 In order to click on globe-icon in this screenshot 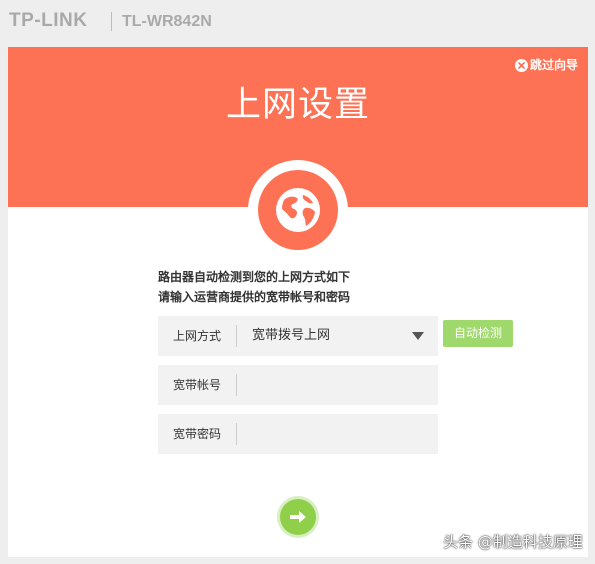, I will do `click(298, 210)`.